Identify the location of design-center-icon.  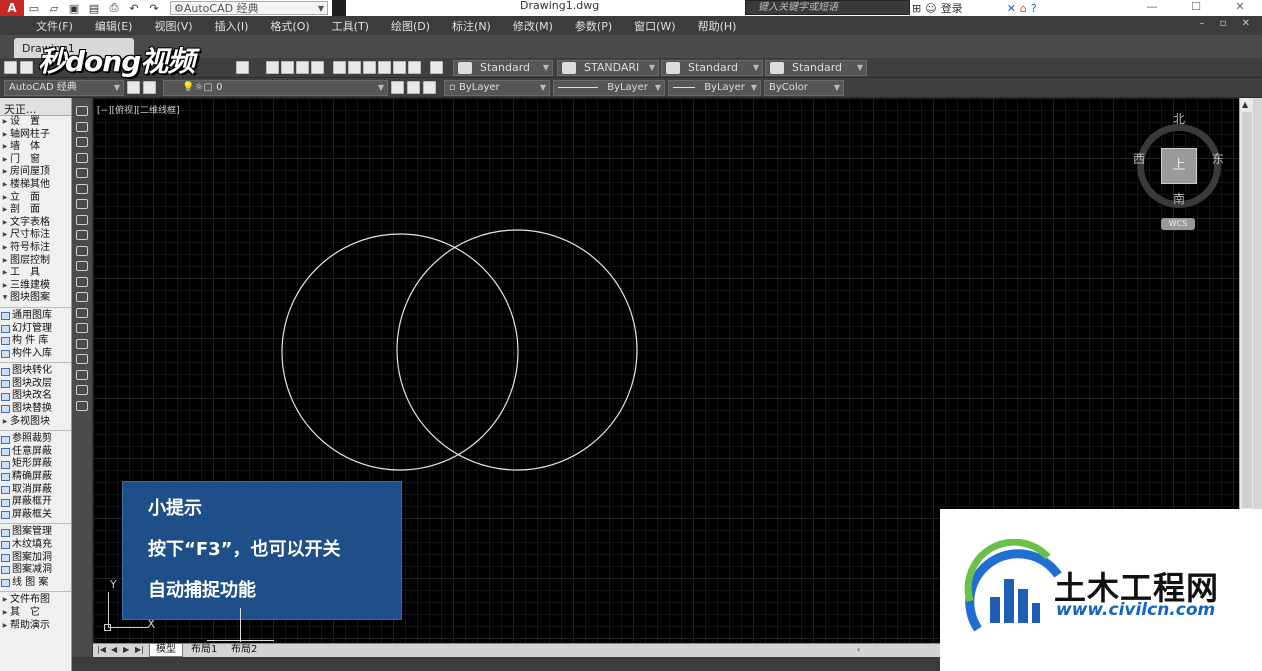
(354, 67).